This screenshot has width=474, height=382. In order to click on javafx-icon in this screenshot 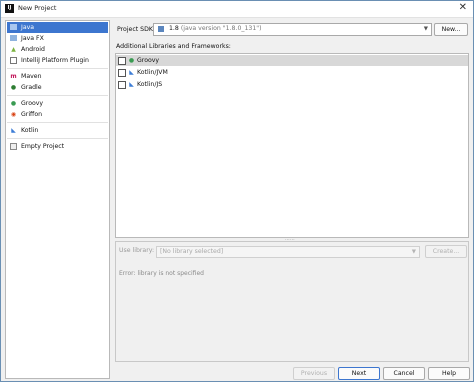, I will do `click(13, 38)`.